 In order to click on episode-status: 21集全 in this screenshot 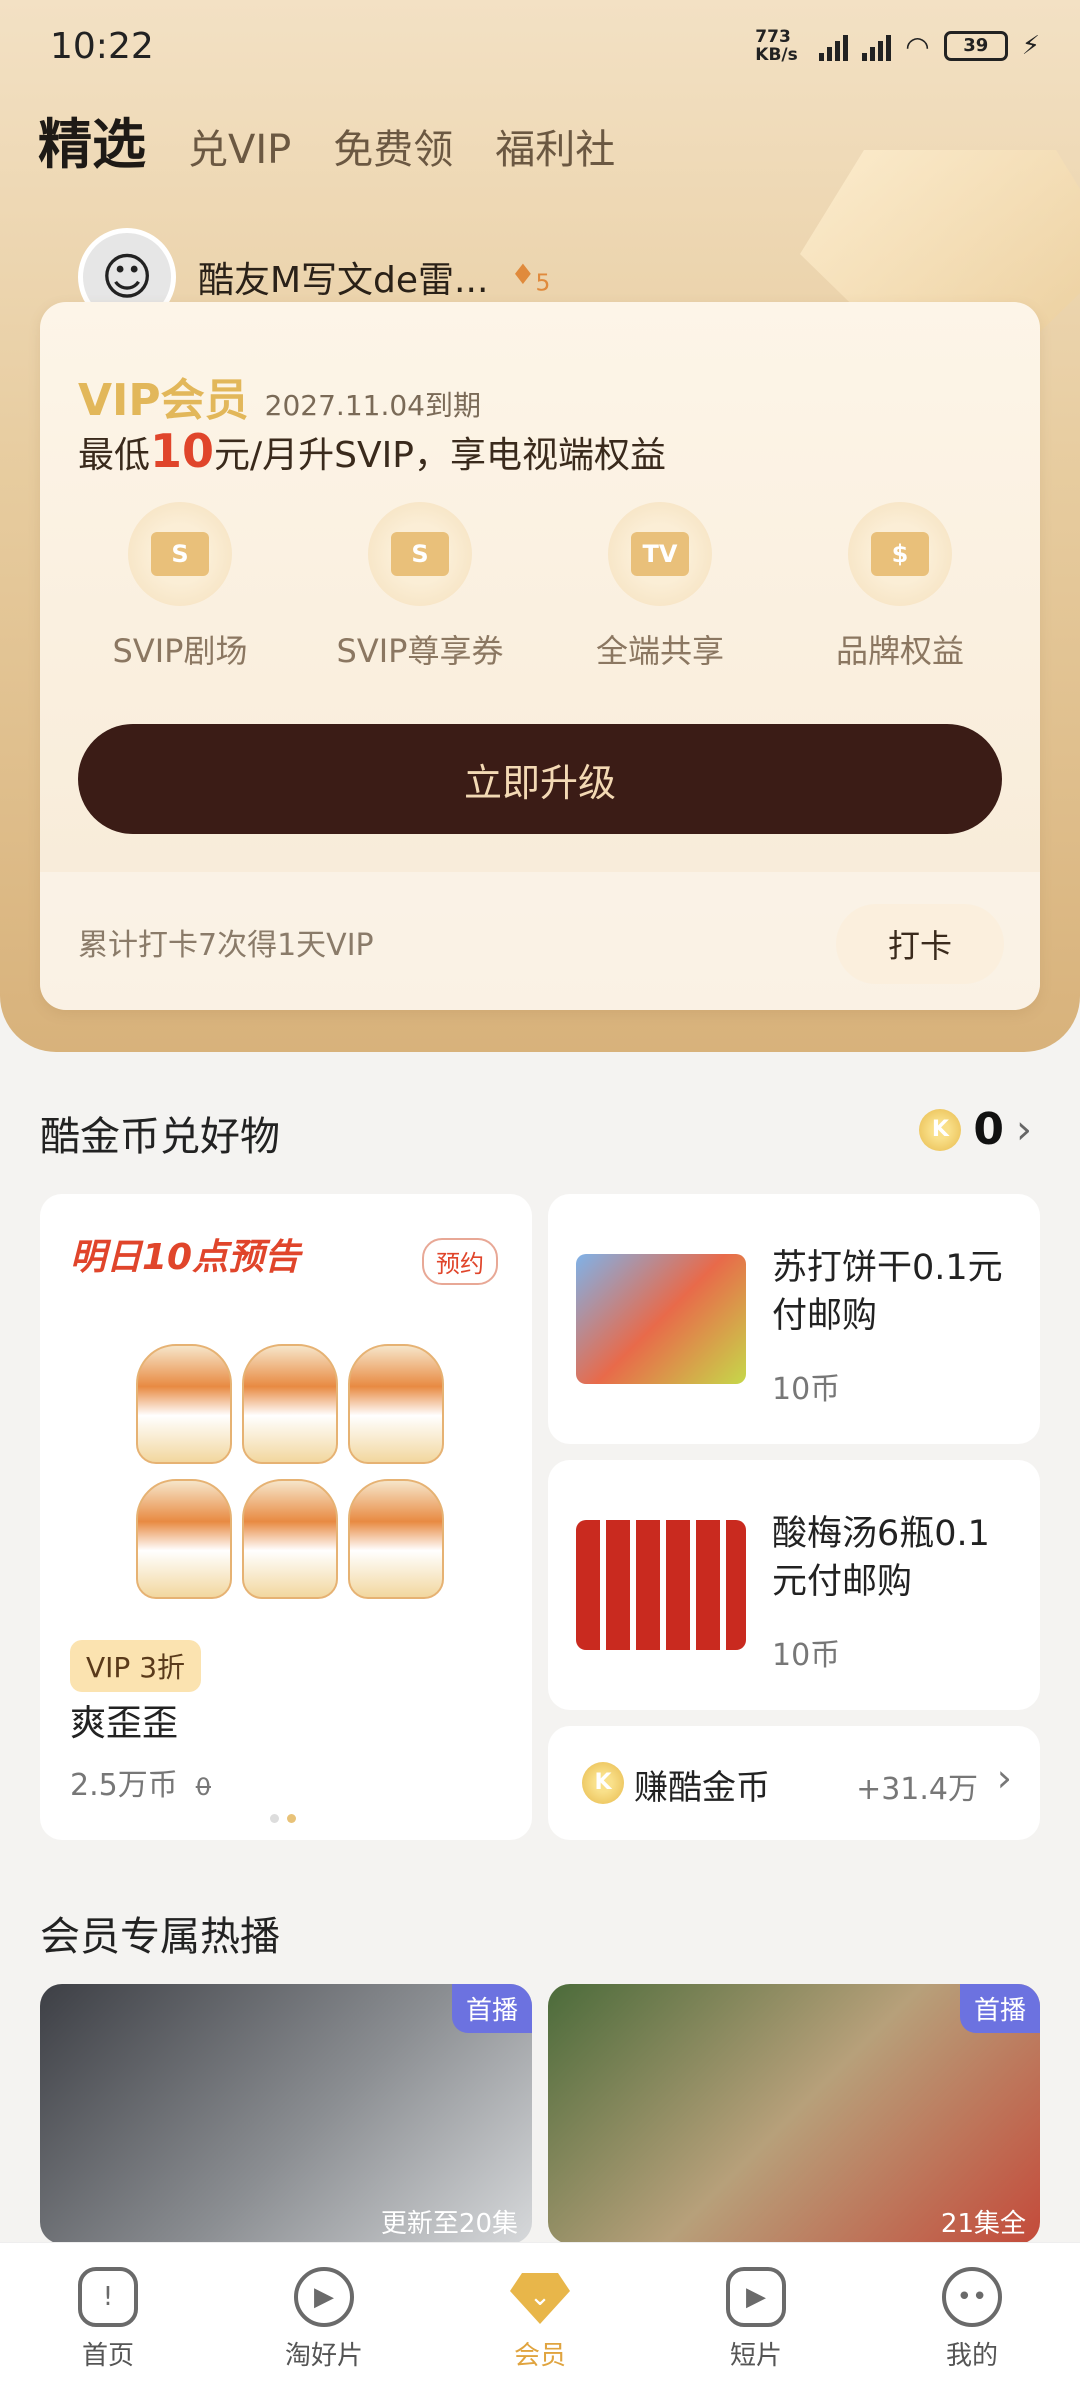, I will do `click(983, 2224)`.